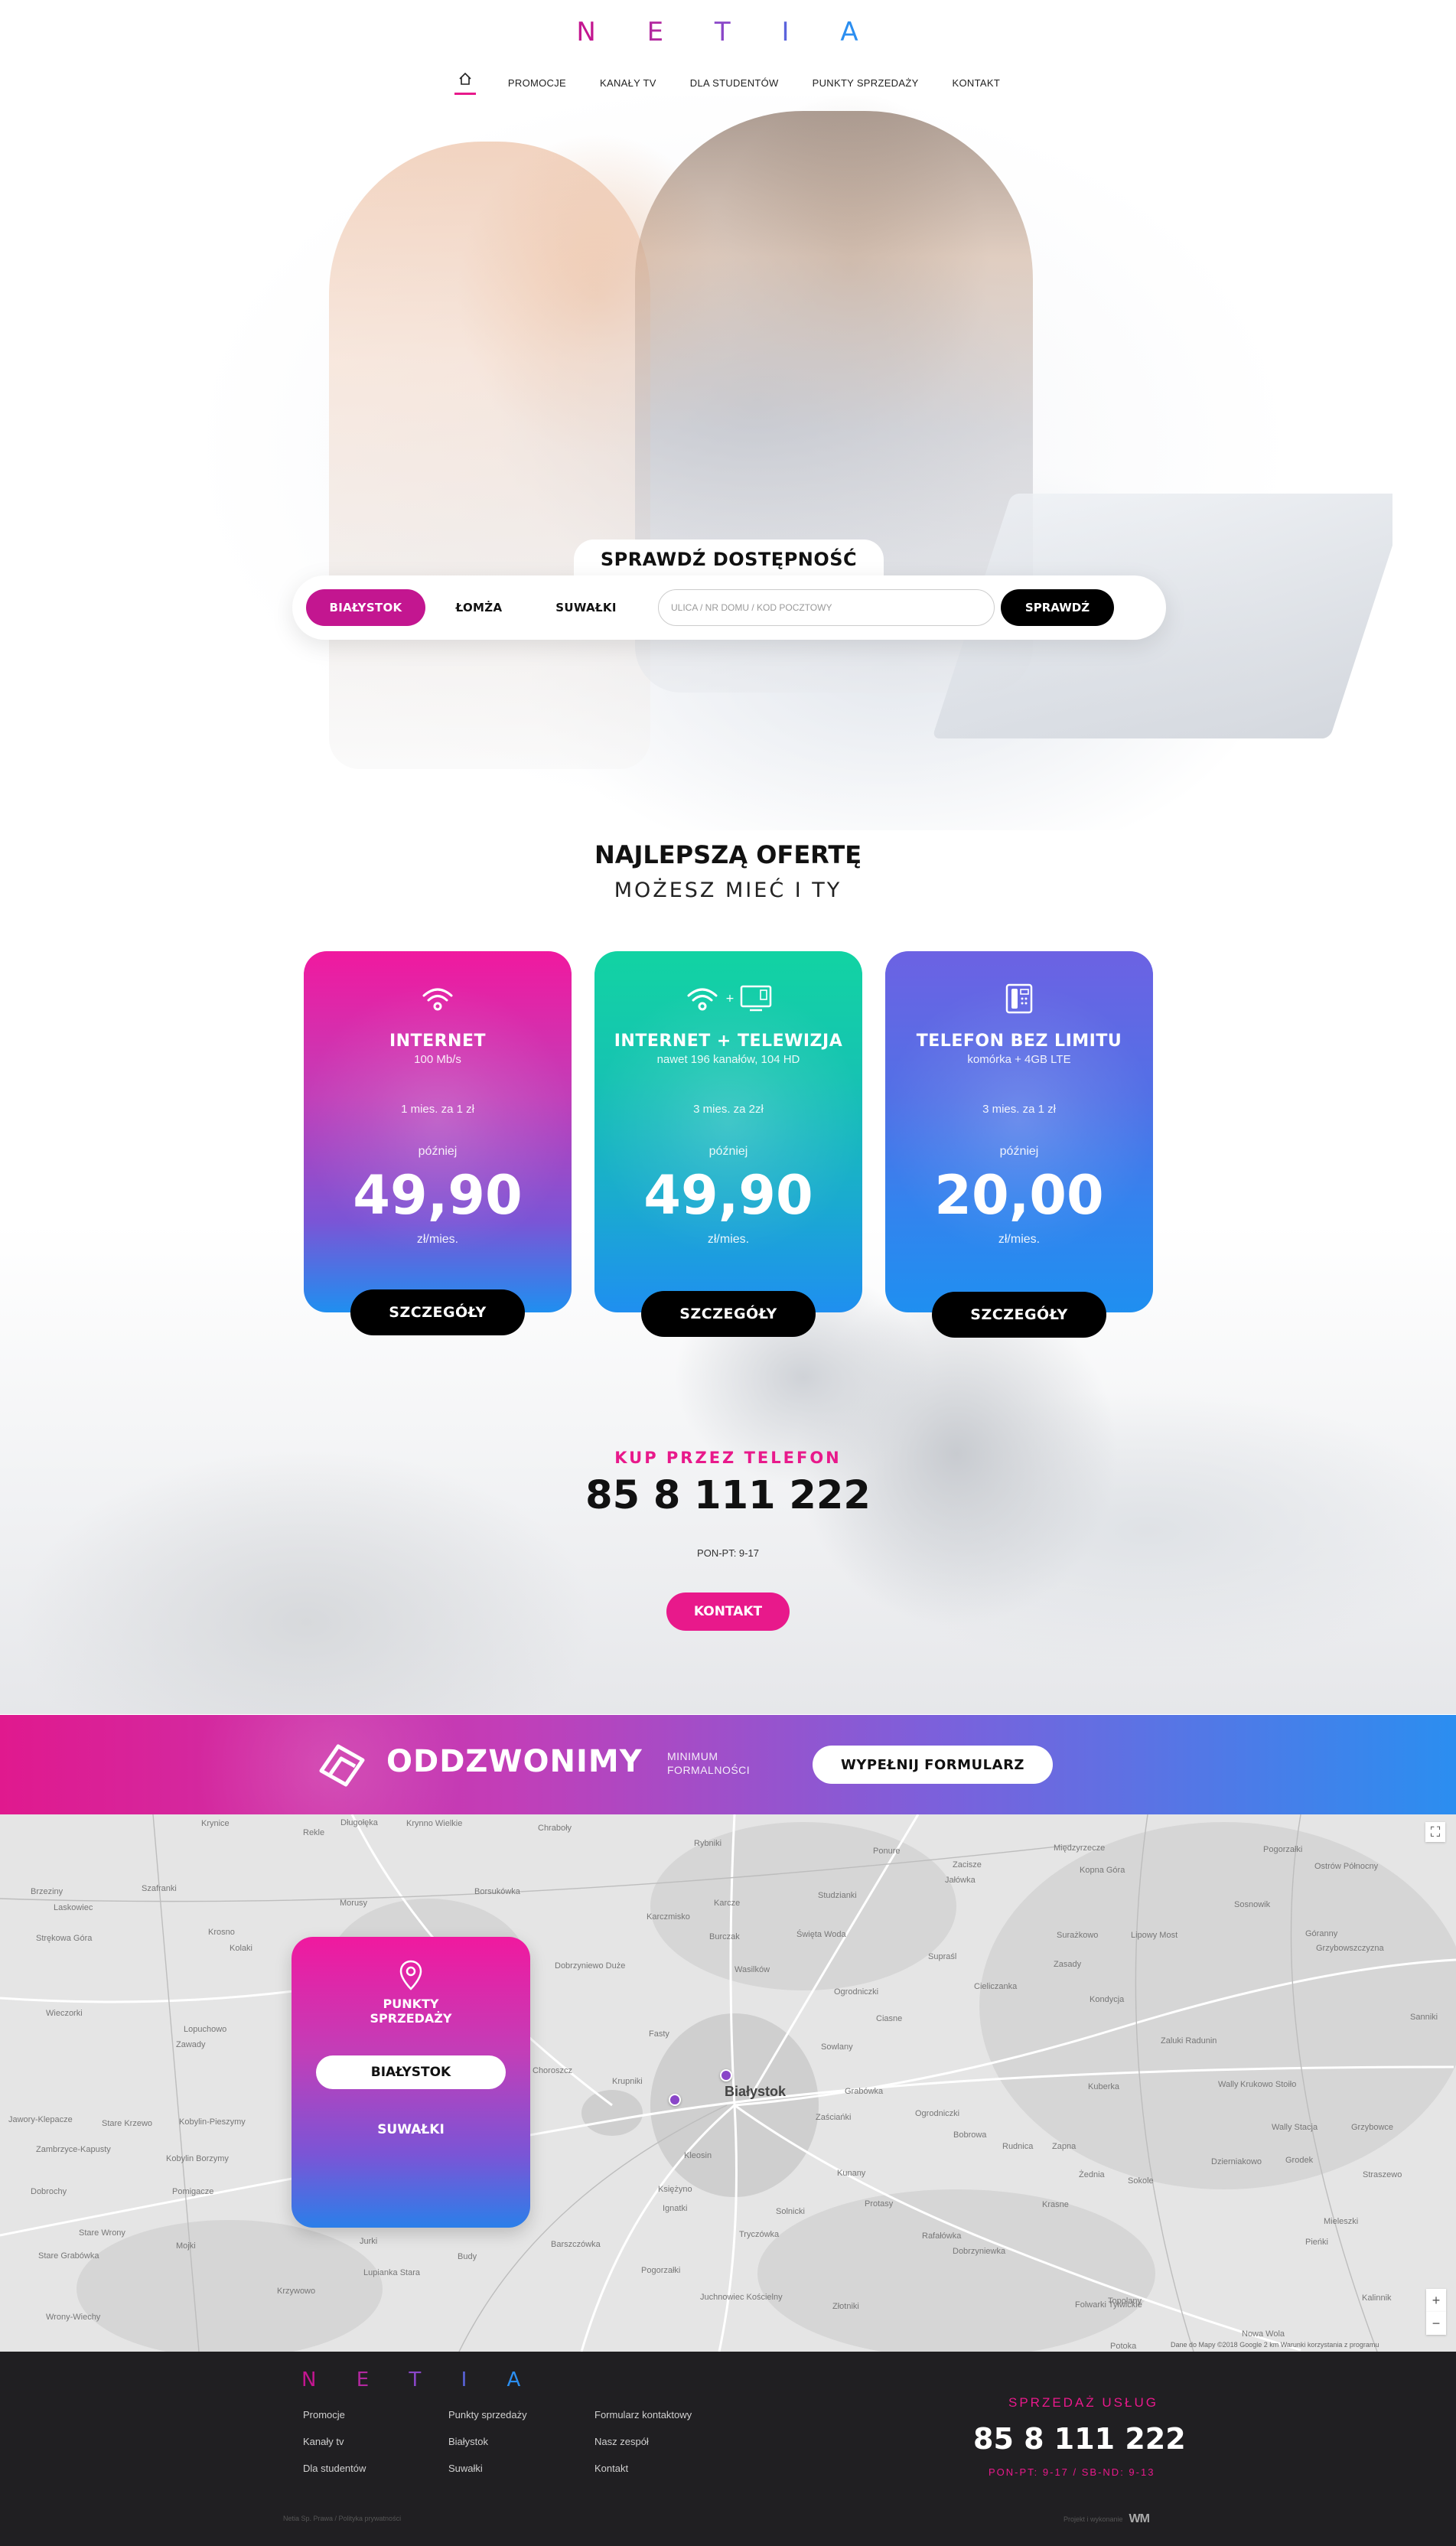 Image resolution: width=1456 pixels, height=2546 pixels. Describe the element at coordinates (590, 1966) in the screenshot. I see `map-label: Dobrzyniewo Duże` at that location.